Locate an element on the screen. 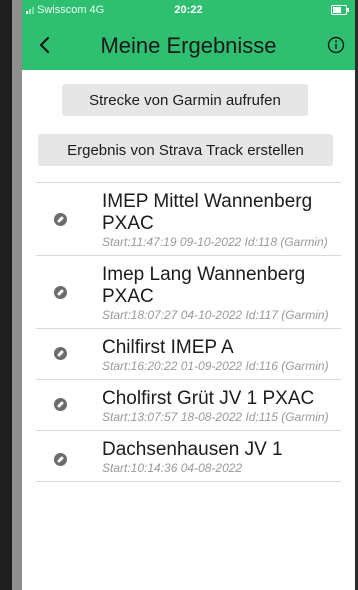 This screenshot has width=358, height=590. back-button is located at coordinates (45, 45).